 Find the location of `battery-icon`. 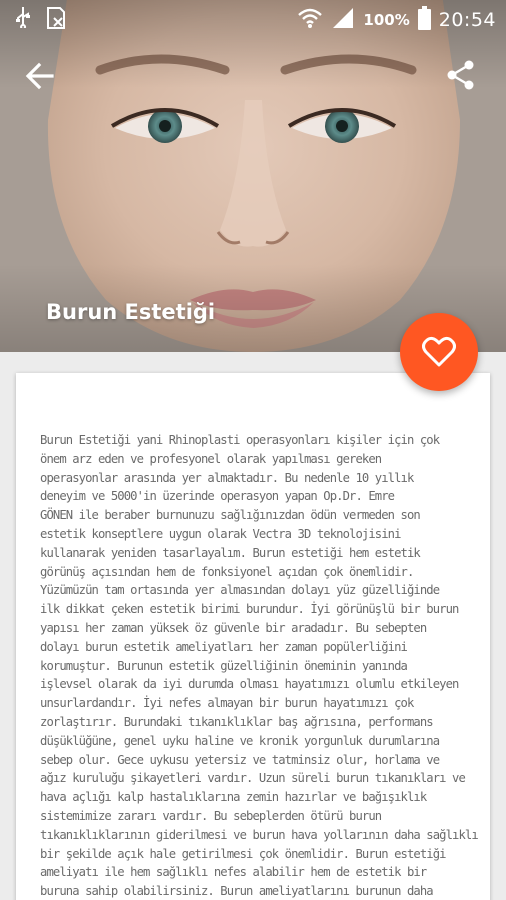

battery-icon is located at coordinates (424, 20).